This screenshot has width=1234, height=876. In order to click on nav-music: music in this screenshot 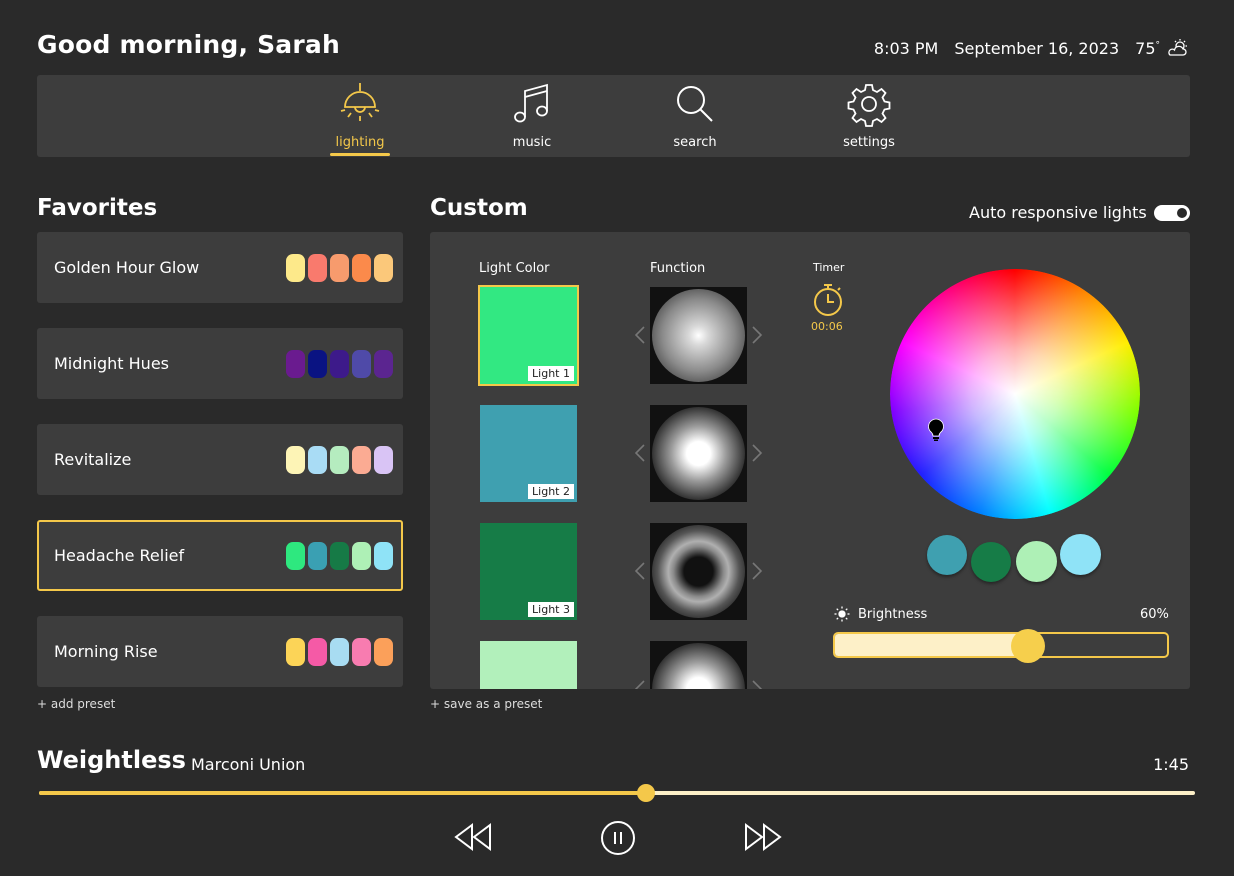, I will do `click(532, 115)`.